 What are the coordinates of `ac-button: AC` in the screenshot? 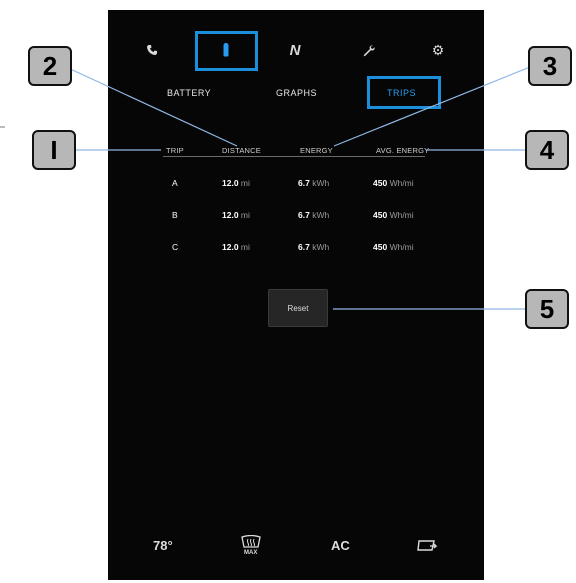 It's located at (340, 545).